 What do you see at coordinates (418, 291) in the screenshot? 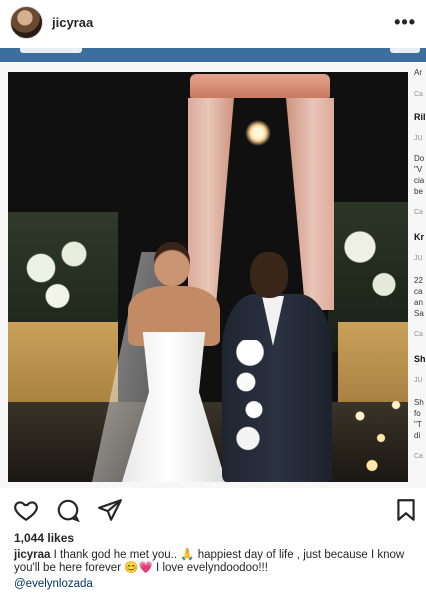
I see `sidebar-snippet: ca` at bounding box center [418, 291].